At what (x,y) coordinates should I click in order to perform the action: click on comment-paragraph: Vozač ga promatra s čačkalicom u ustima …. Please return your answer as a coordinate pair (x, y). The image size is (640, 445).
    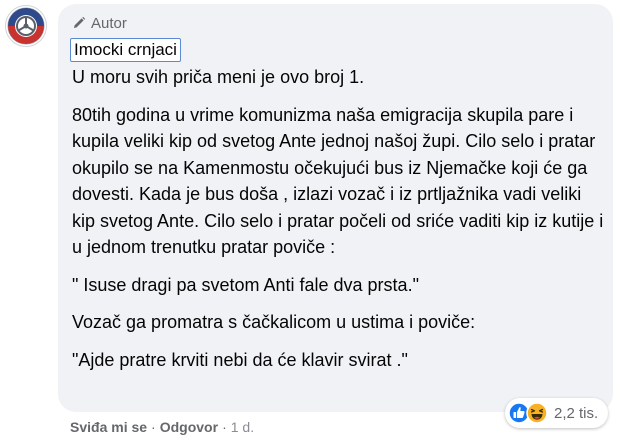
    Looking at the image, I should click on (274, 322).